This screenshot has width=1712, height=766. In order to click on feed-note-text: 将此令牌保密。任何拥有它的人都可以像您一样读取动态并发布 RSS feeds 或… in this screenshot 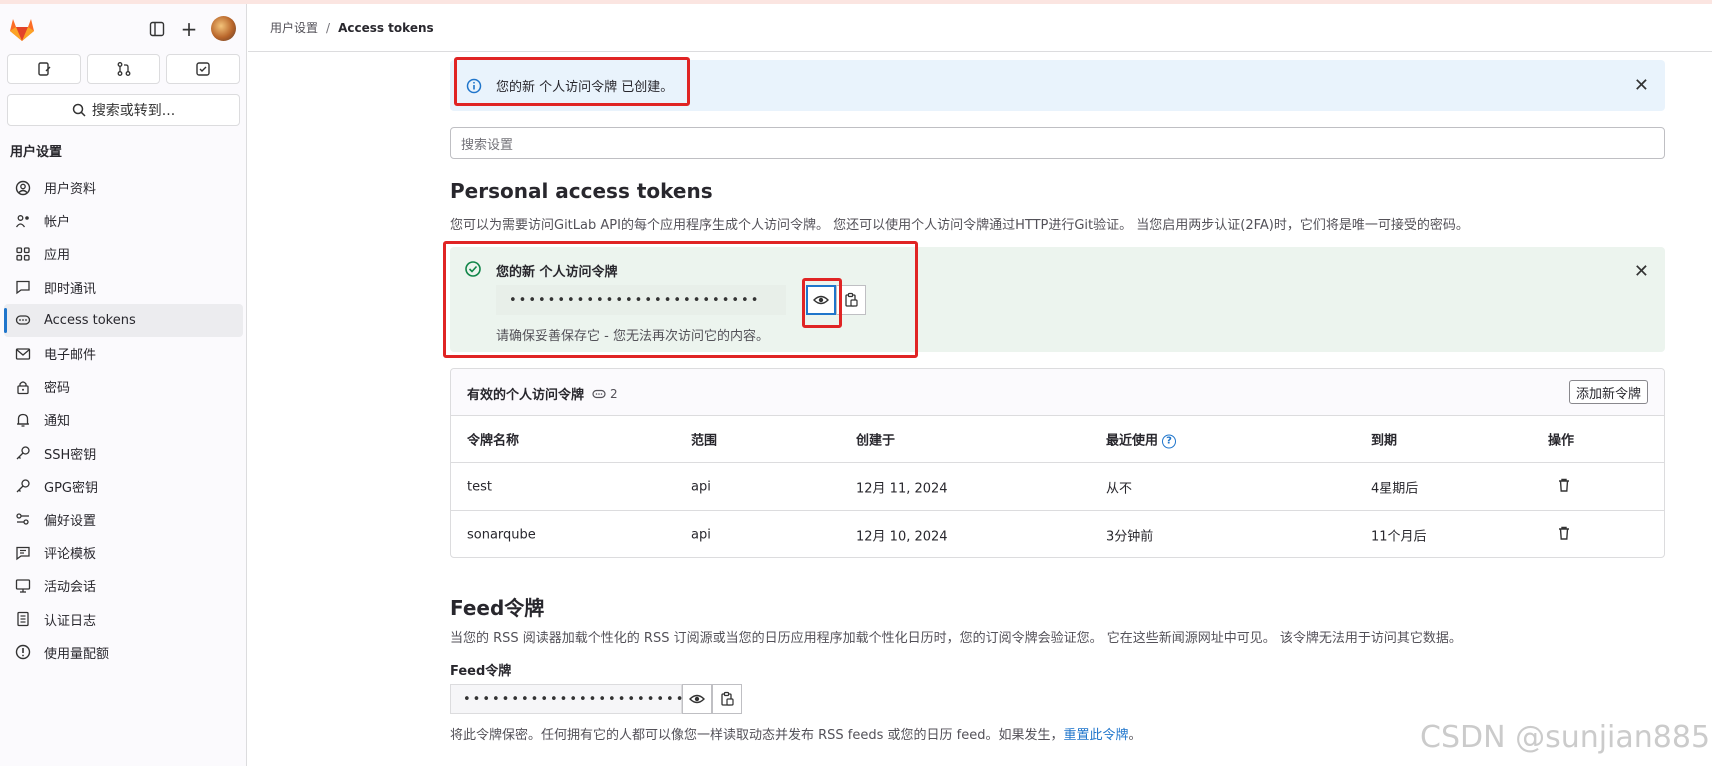, I will do `click(757, 735)`.